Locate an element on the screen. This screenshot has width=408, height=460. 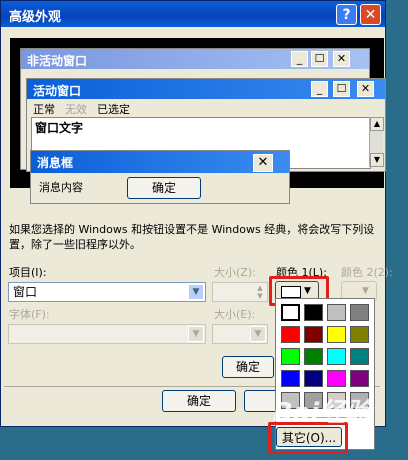
scroll-down-icon: ▼ is located at coordinates (377, 160).